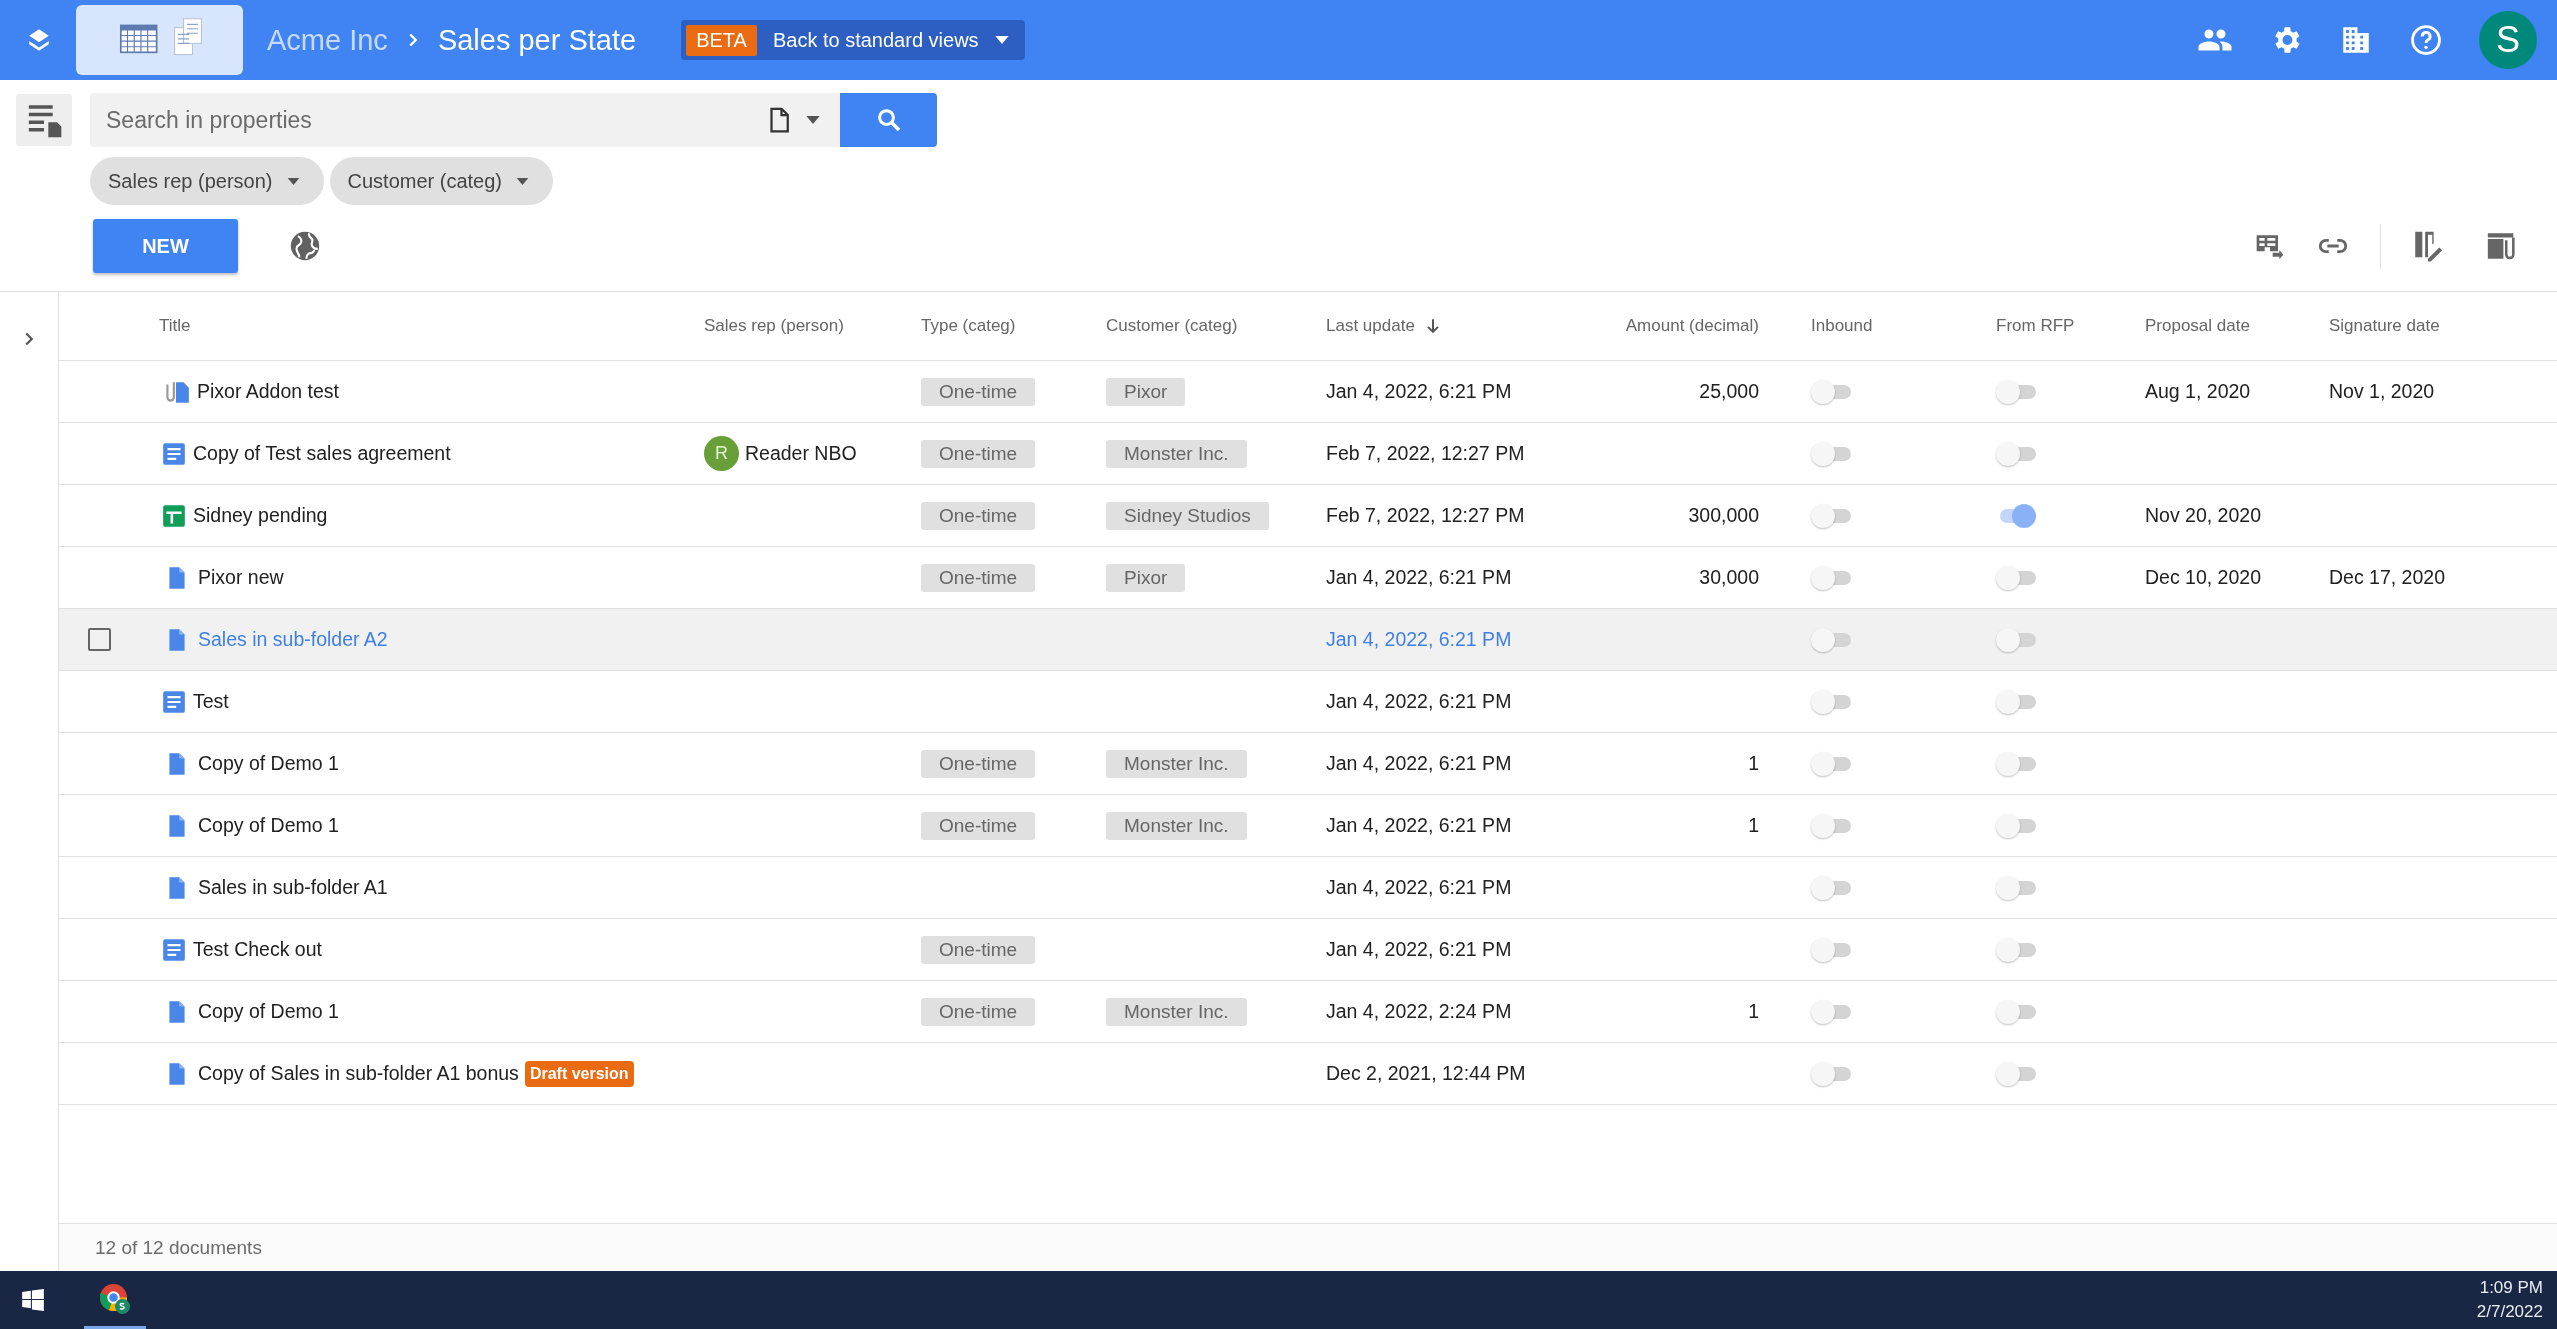 The image size is (2557, 1329). I want to click on globe-icon, so click(305, 246).